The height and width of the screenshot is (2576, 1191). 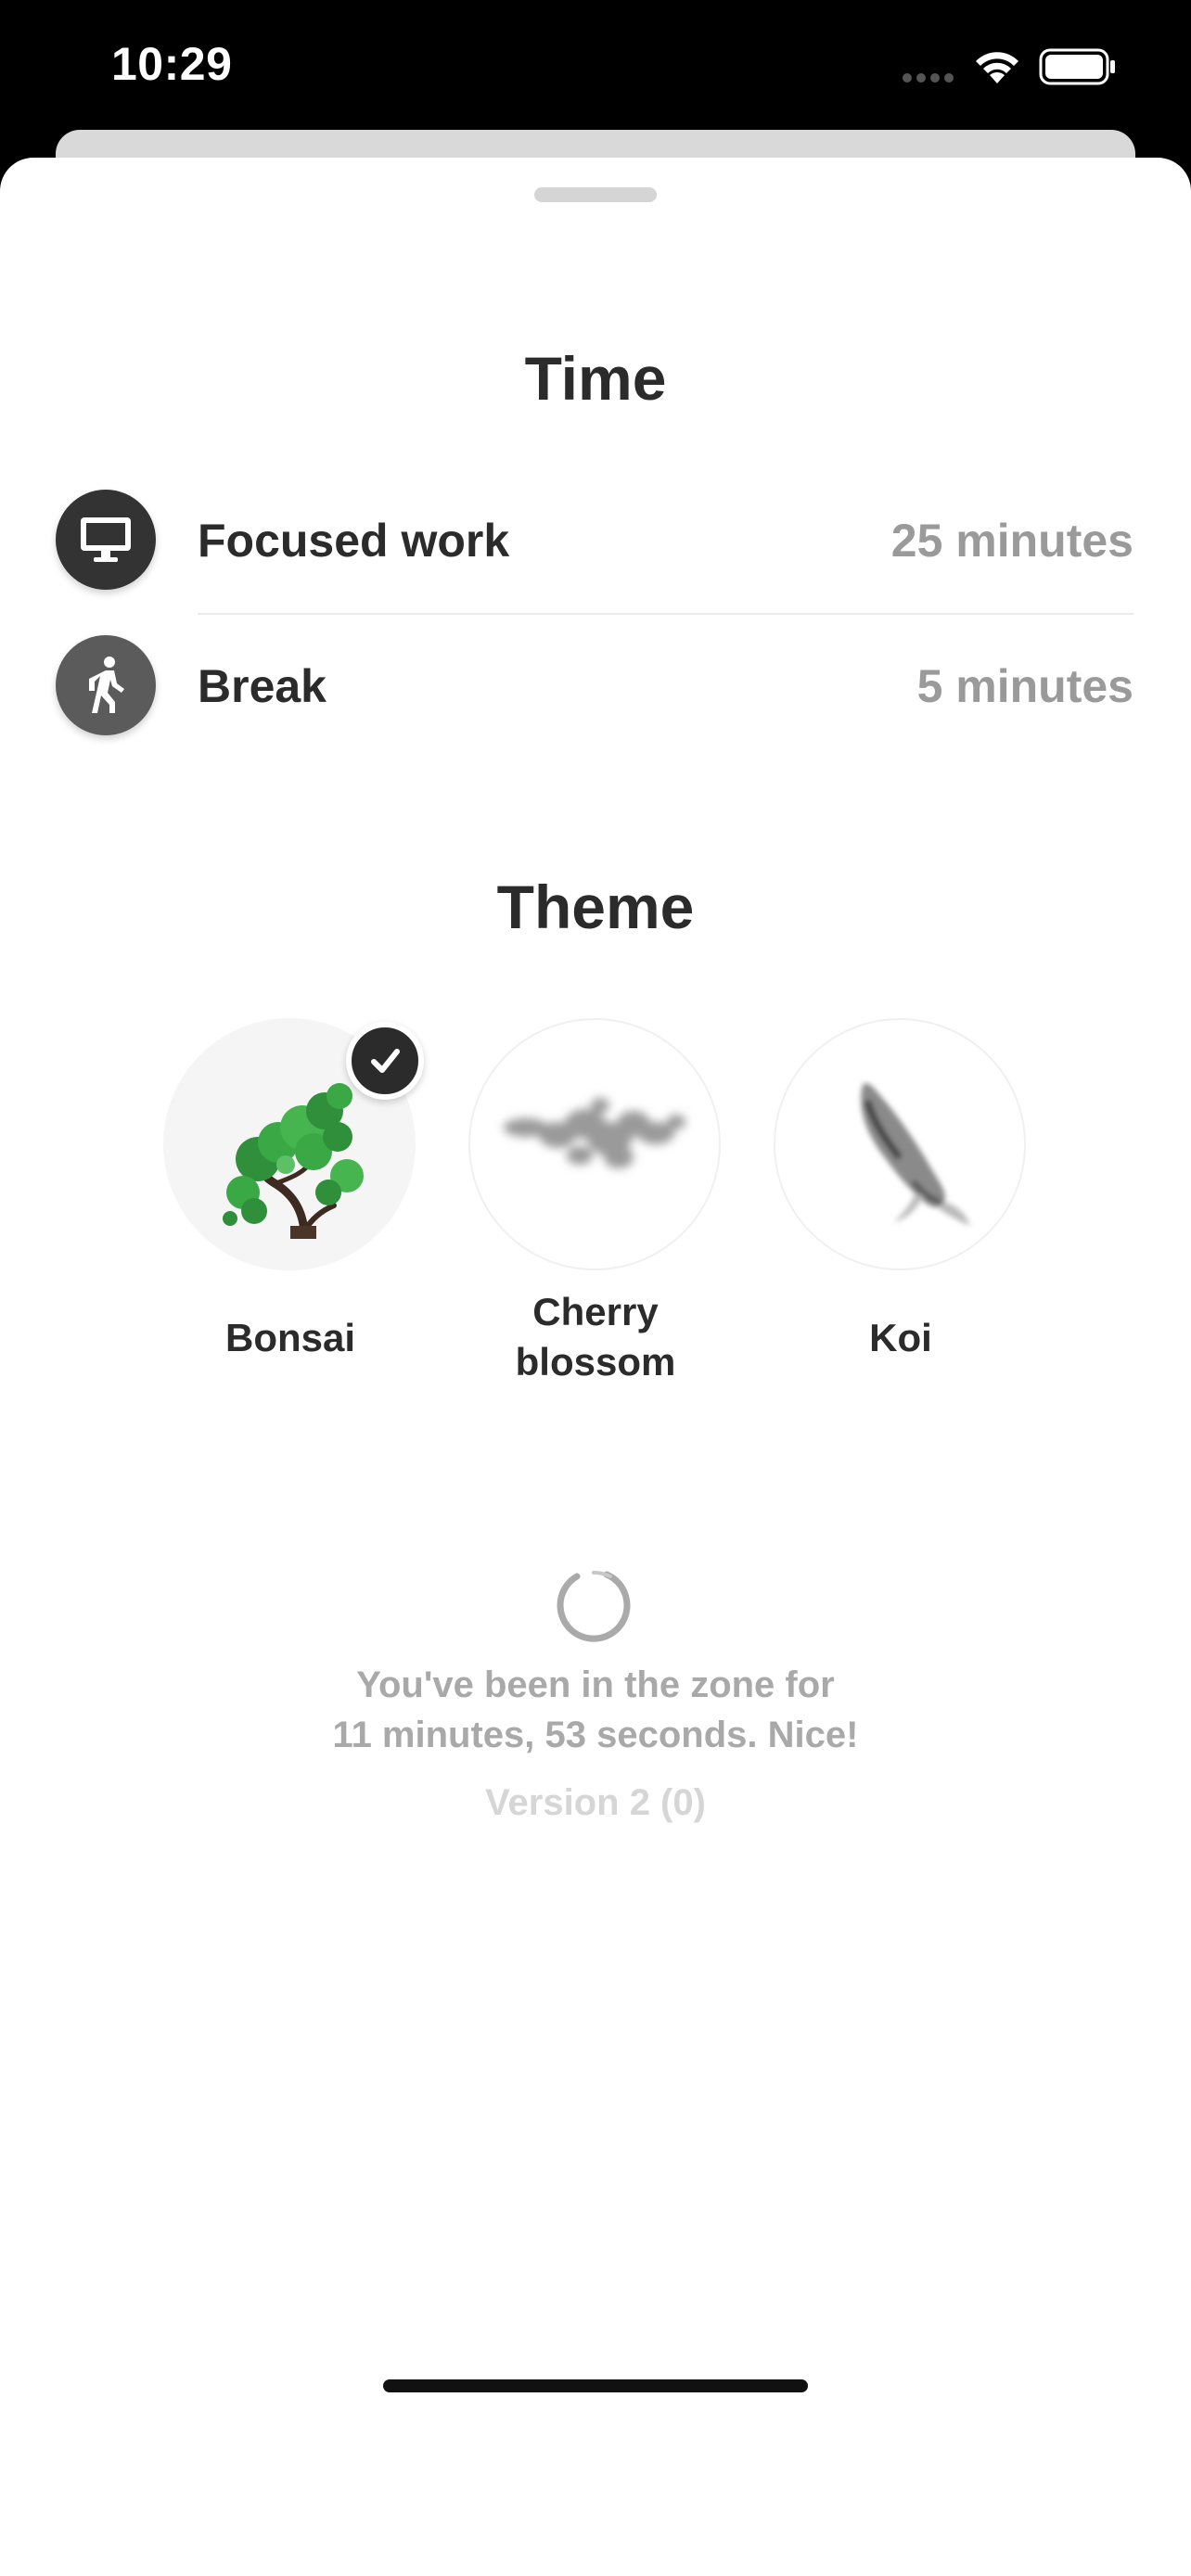 What do you see at coordinates (594, 1133) in the screenshot?
I see `cherry-blossom-image` at bounding box center [594, 1133].